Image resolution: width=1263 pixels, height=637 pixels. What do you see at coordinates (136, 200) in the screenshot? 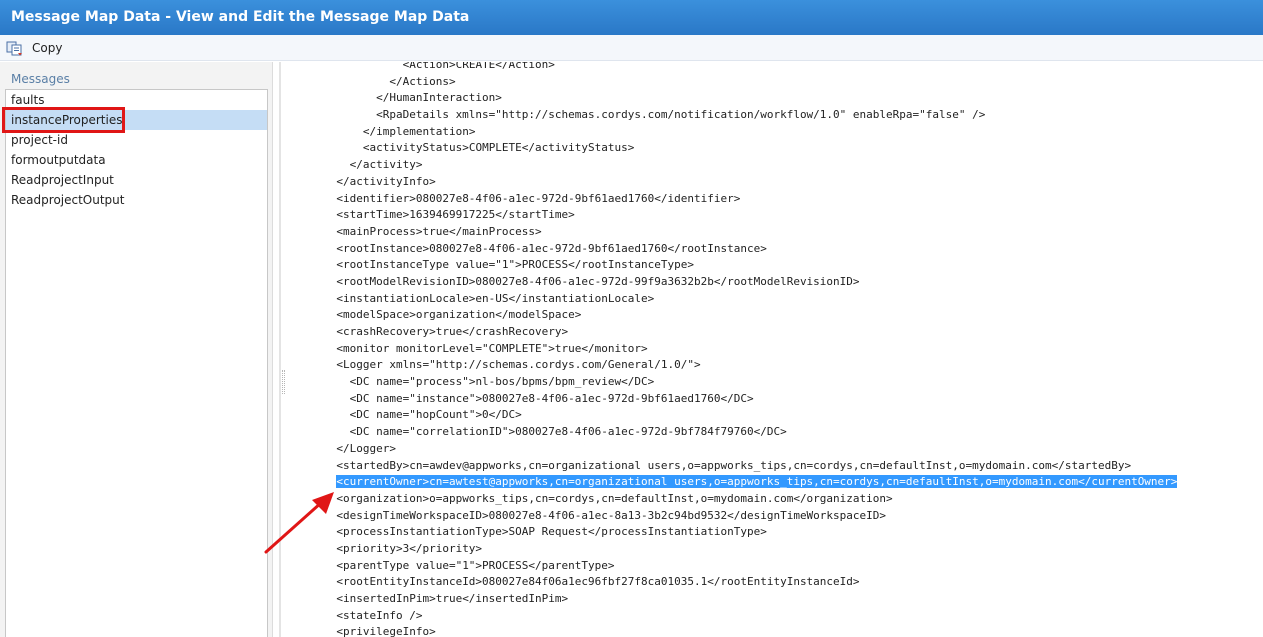
I see `message-item-readprojectoutput: ReadprojectOutput` at bounding box center [136, 200].